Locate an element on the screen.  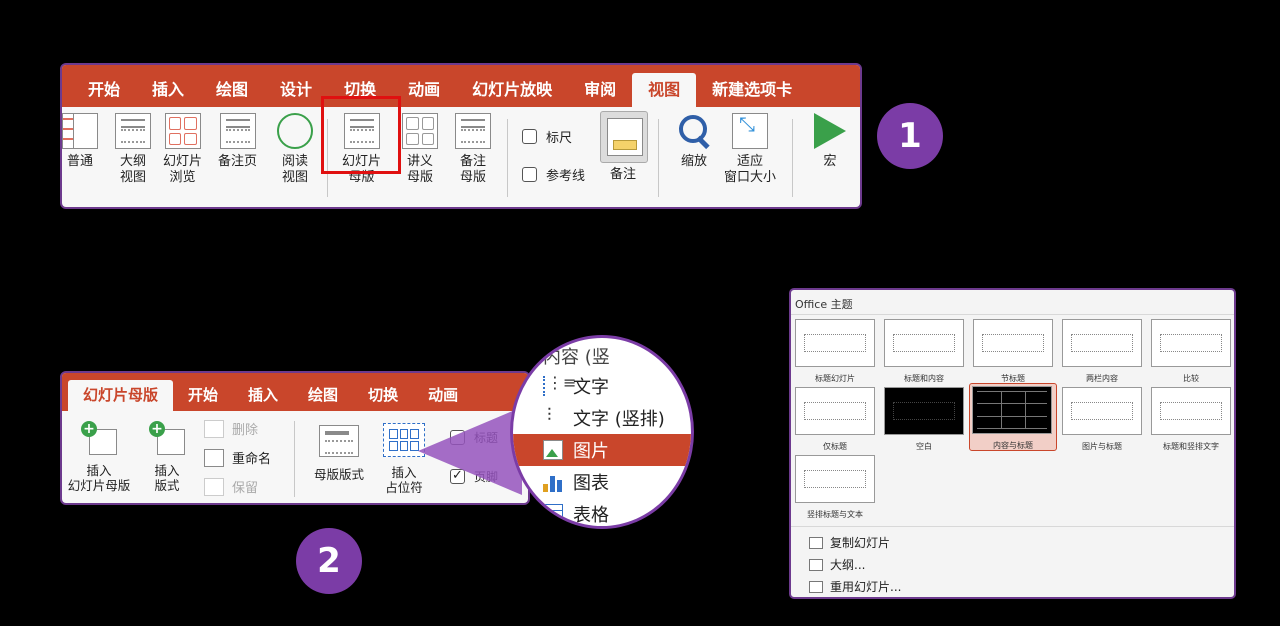
tab-slide-master: 幻灯片母版 is located at coordinates (121, 395).